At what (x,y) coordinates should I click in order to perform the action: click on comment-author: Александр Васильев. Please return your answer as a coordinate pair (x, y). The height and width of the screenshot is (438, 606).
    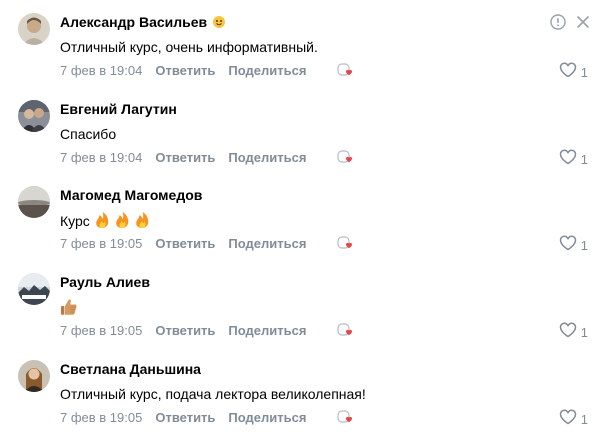
    Looking at the image, I should click on (143, 23).